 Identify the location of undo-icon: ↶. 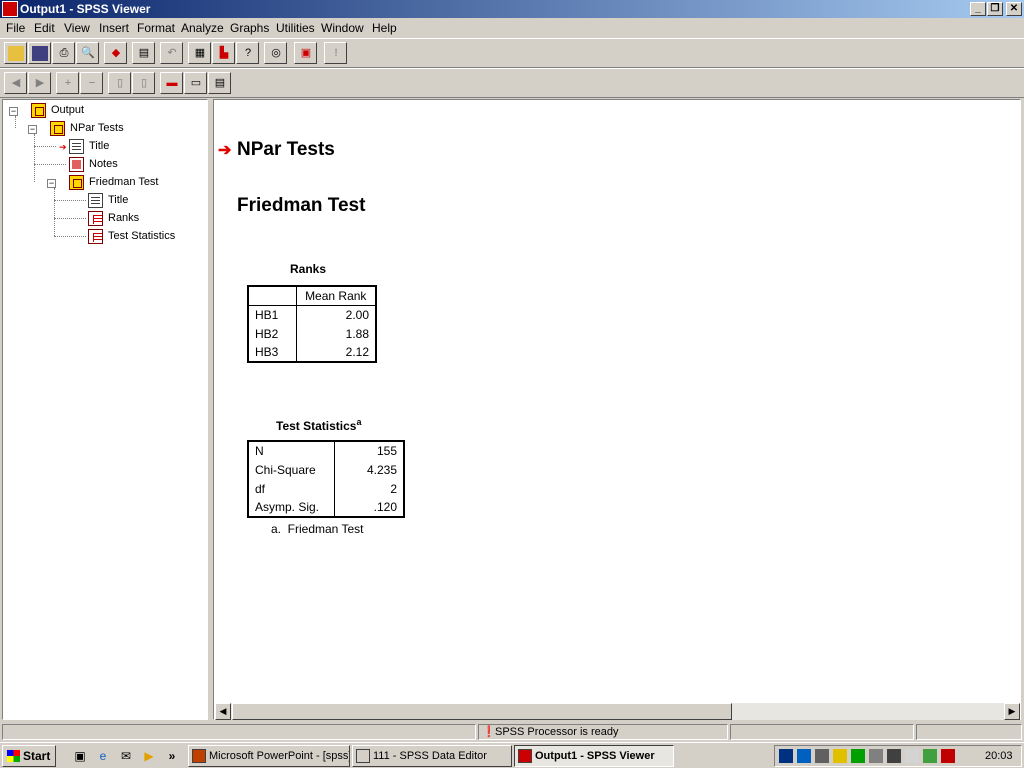
(172, 53).